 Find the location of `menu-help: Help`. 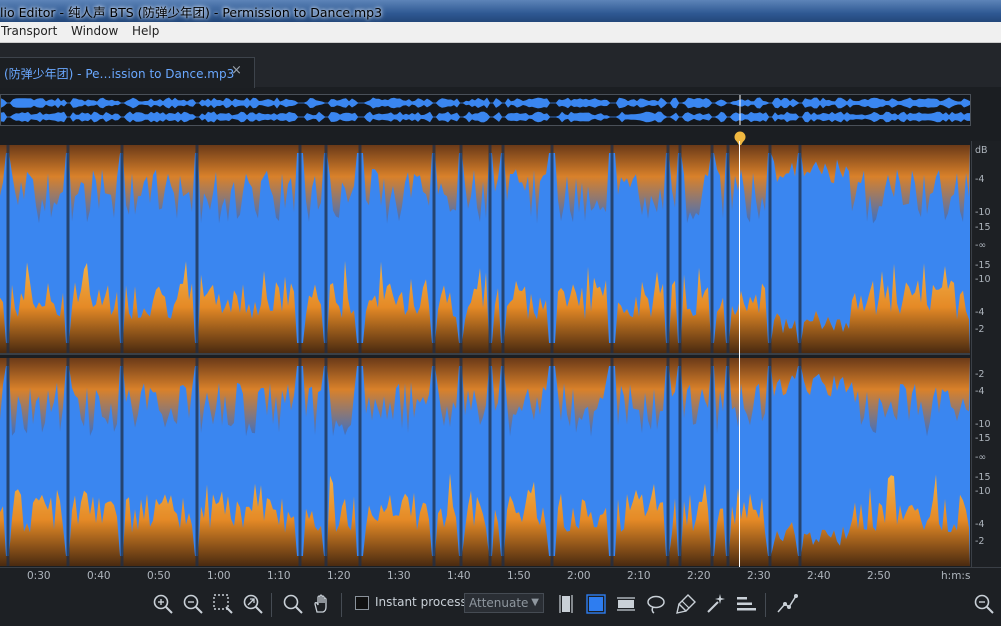

menu-help: Help is located at coordinates (145, 31).